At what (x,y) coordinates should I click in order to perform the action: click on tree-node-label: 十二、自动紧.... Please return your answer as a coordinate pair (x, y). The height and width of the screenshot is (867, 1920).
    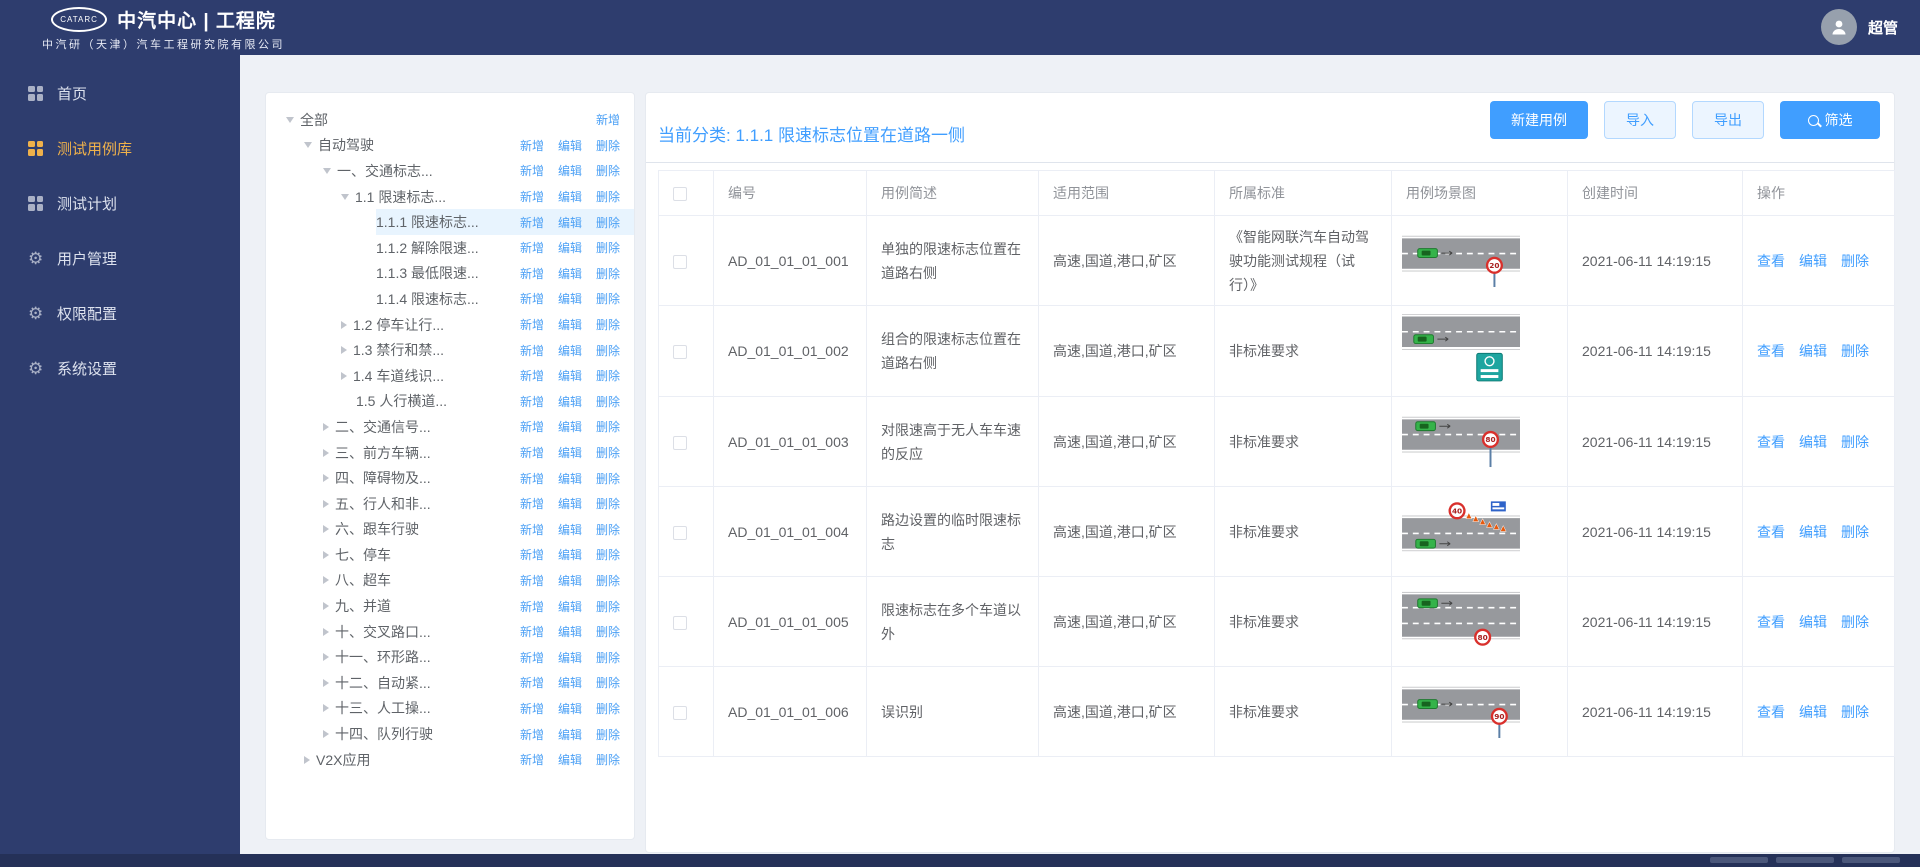
    Looking at the image, I should click on (383, 683).